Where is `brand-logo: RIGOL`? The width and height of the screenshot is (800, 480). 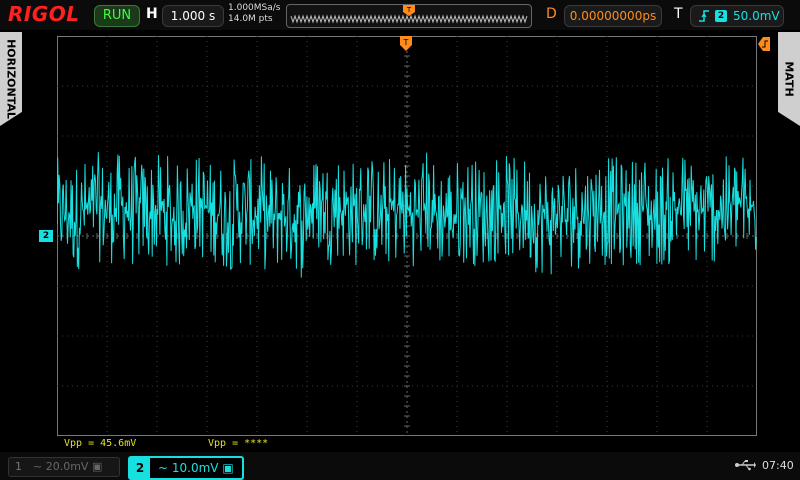
brand-logo: RIGOL is located at coordinates (44, 14).